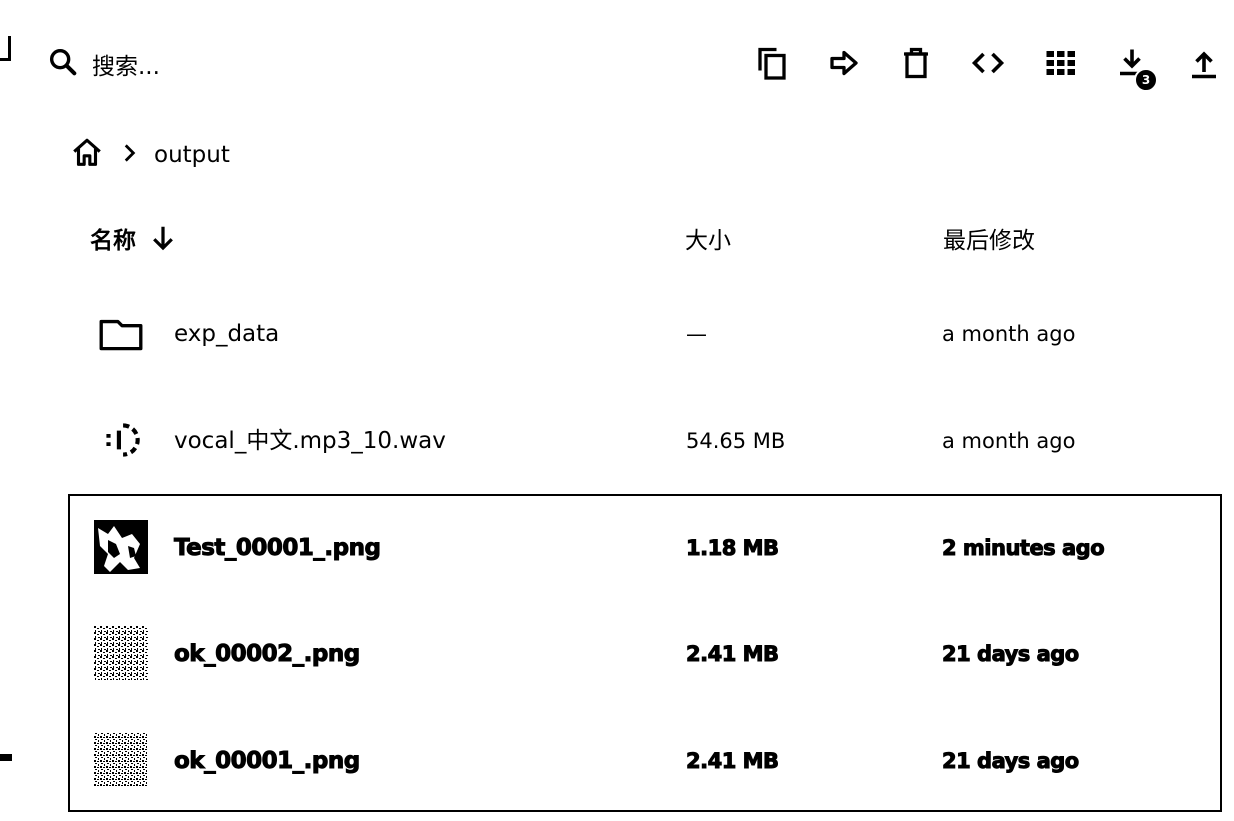 The height and width of the screenshot is (821, 1234). Describe the element at coordinates (192, 155) in the screenshot. I see `breadcrumb-current: output` at that location.